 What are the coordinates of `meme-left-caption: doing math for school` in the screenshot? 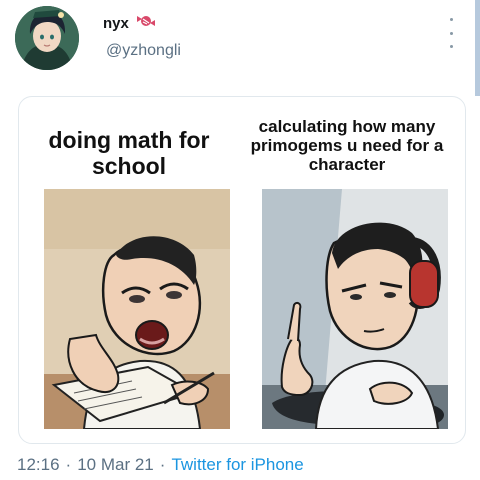 It's located at (129, 153).